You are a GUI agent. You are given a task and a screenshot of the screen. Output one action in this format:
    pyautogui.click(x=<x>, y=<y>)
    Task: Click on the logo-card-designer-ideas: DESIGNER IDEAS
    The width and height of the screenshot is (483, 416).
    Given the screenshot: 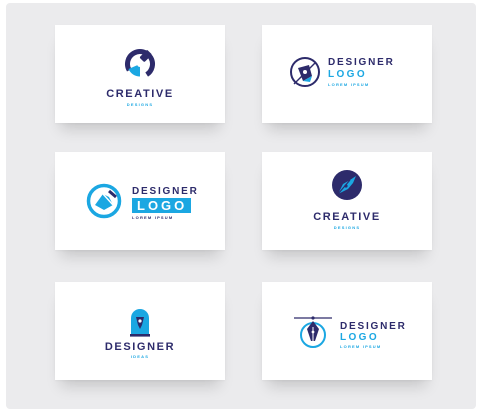 What is the action you would take?
    pyautogui.click(x=140, y=331)
    